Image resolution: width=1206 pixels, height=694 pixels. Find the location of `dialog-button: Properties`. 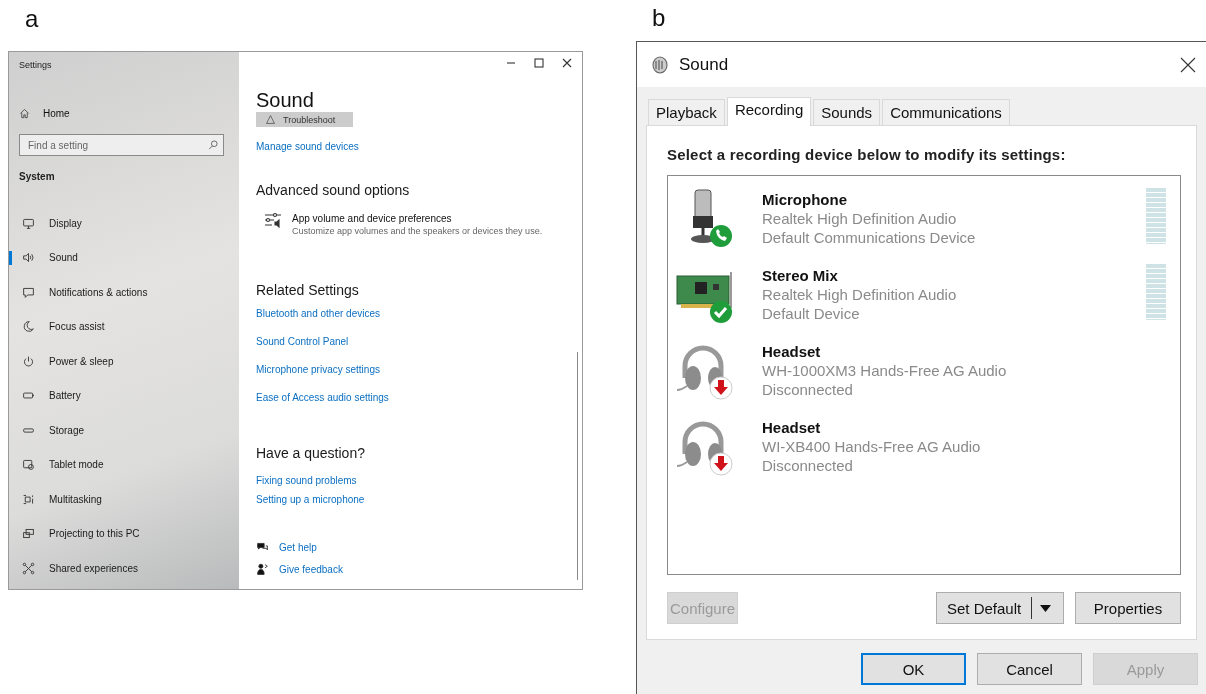

dialog-button: Properties is located at coordinates (1128, 608).